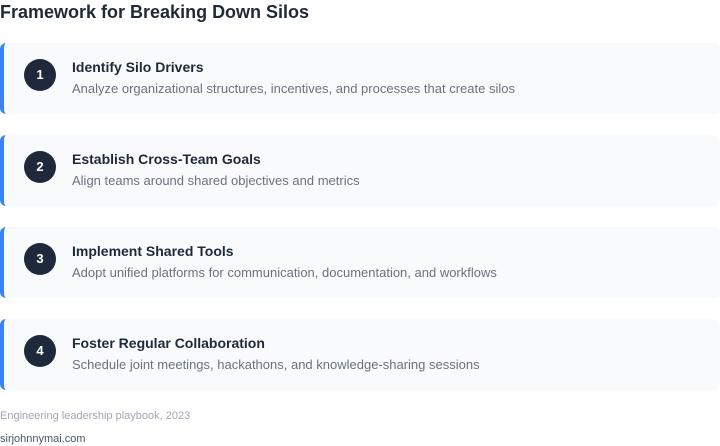  What do you see at coordinates (40, 75) in the screenshot?
I see `step-number-badge: 1` at bounding box center [40, 75].